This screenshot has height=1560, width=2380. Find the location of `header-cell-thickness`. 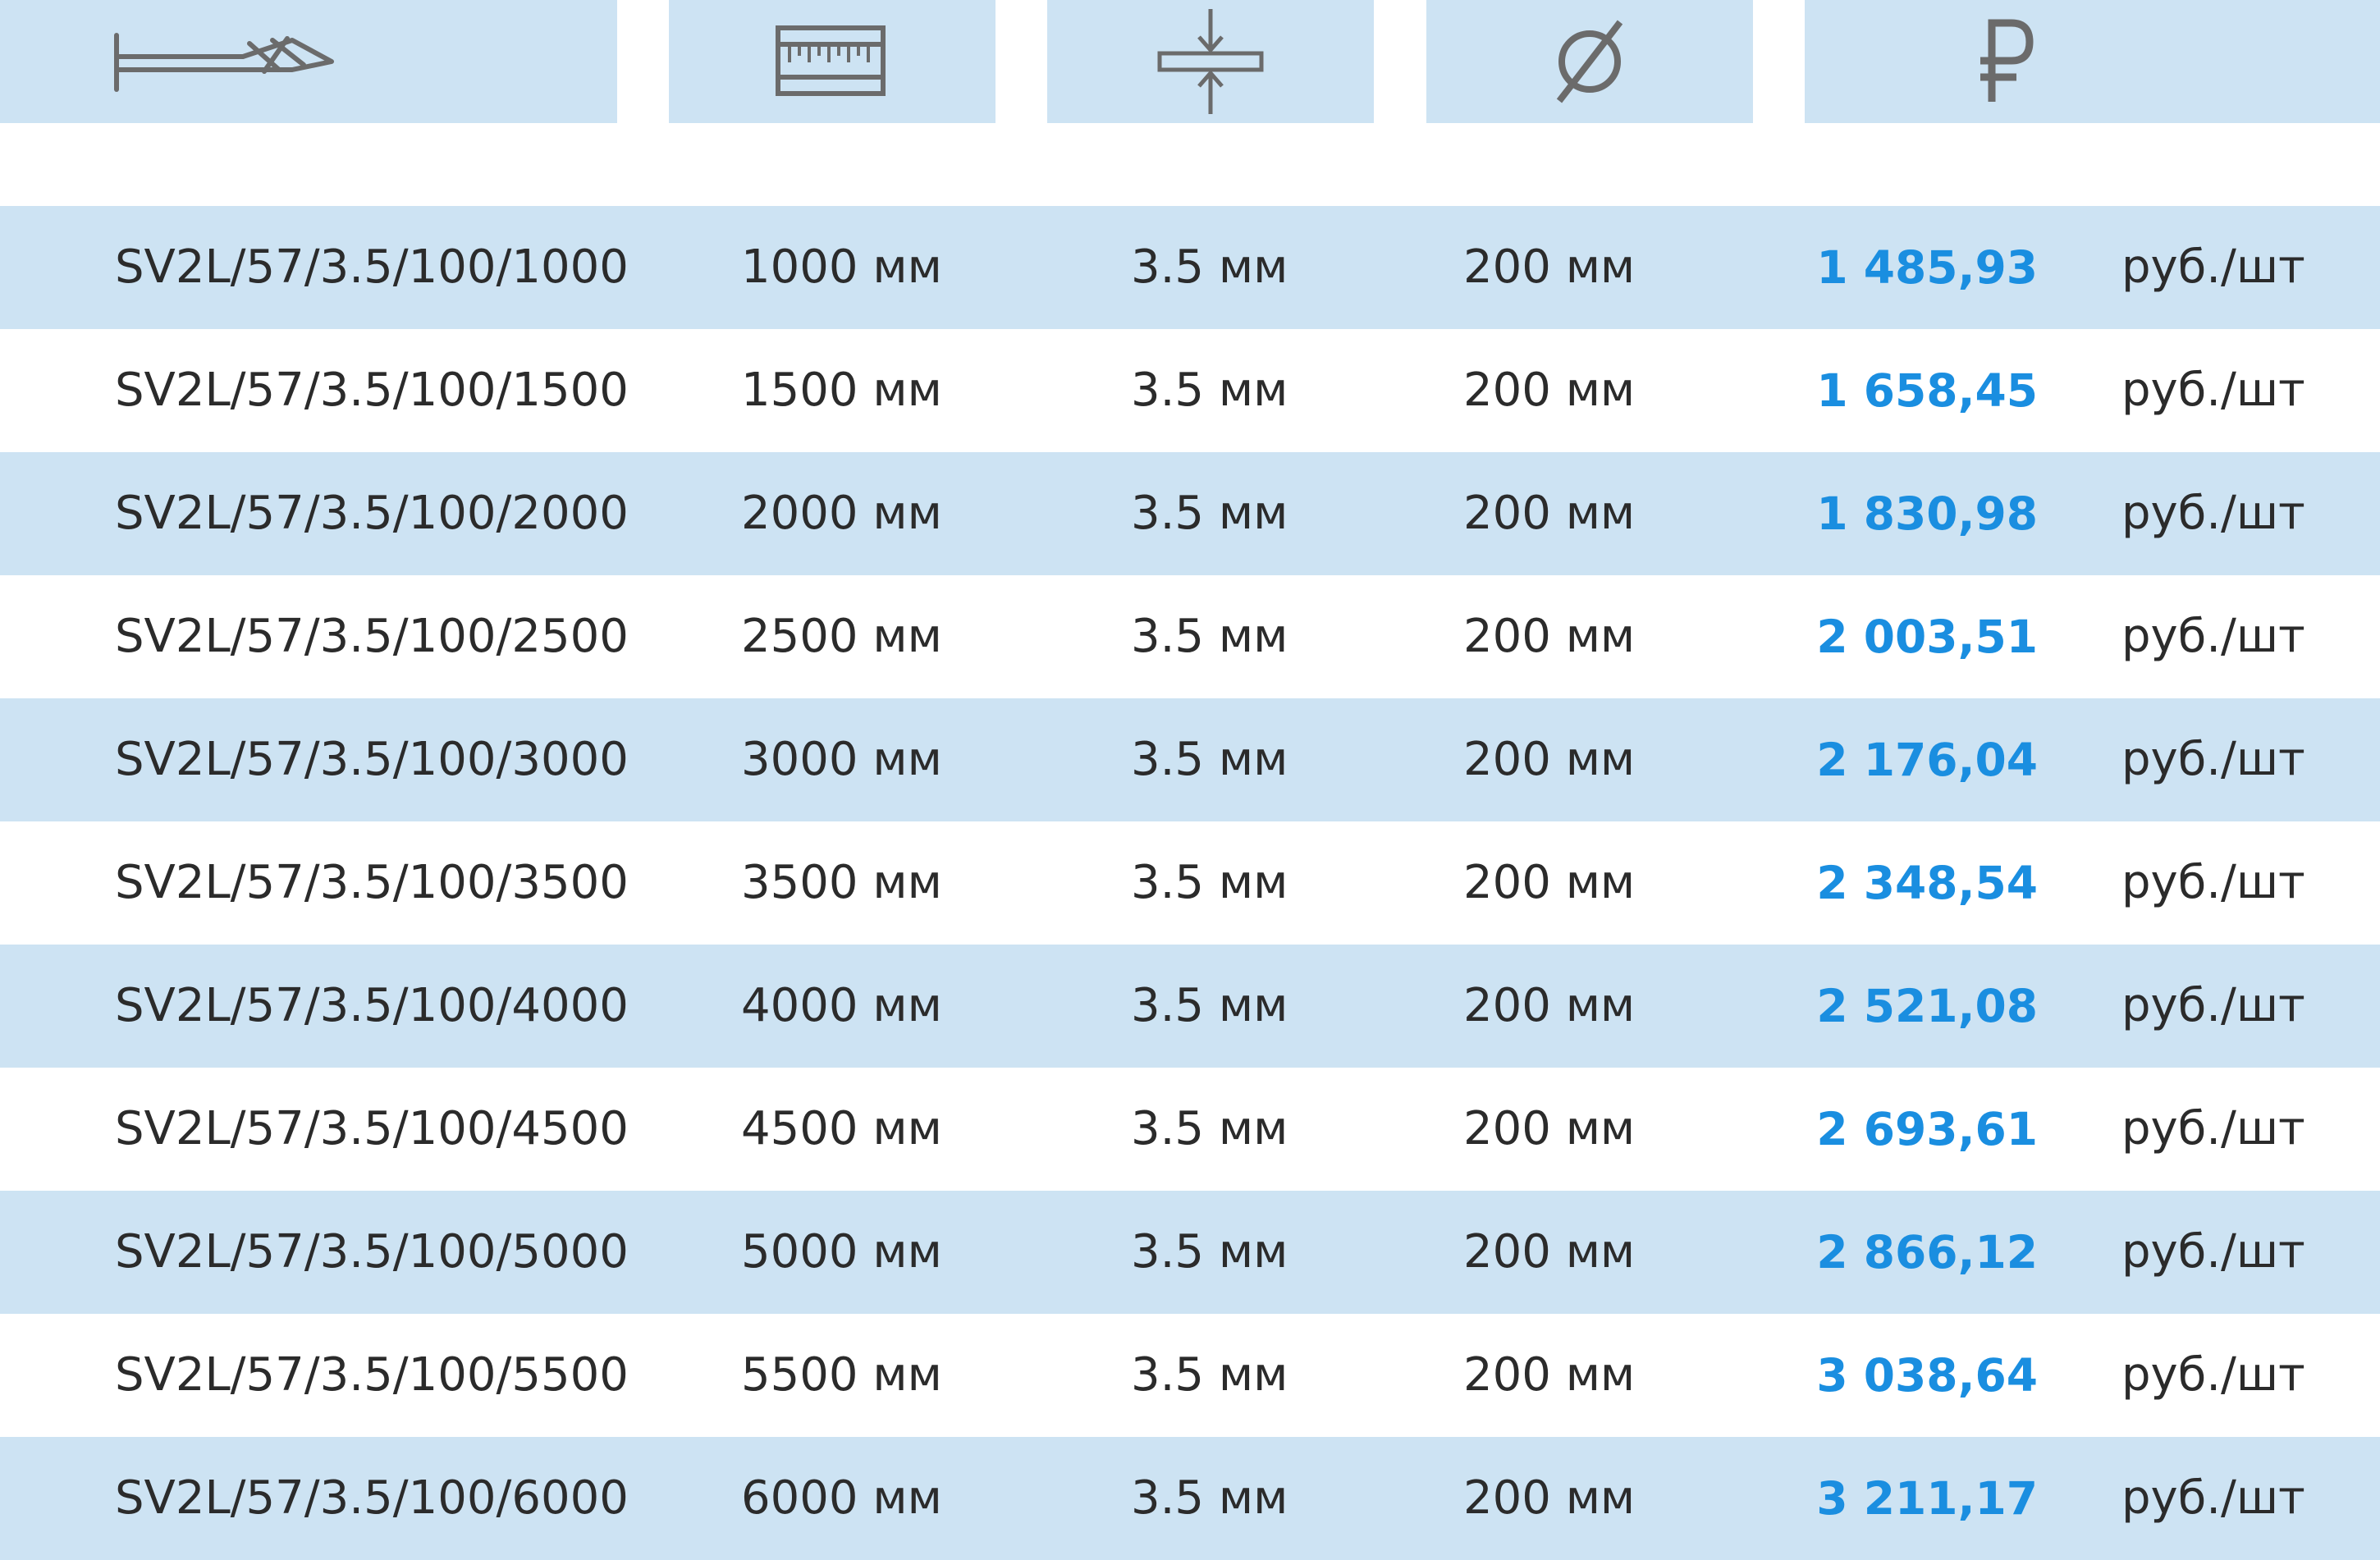

header-cell-thickness is located at coordinates (1210, 61).